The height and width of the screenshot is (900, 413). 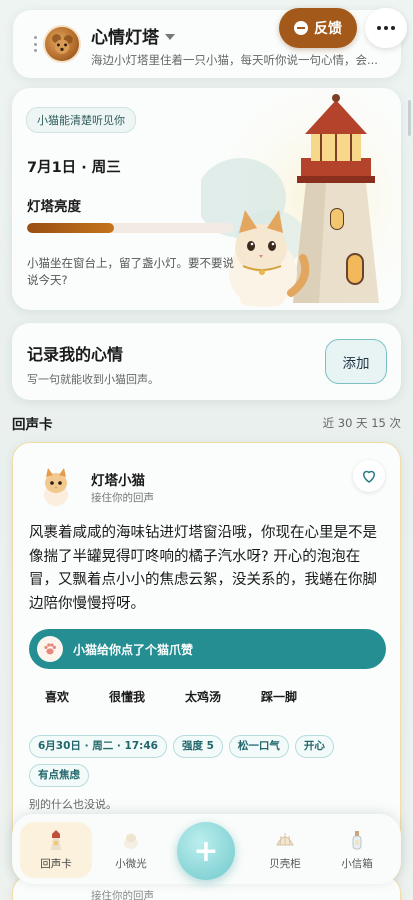 I want to click on add-fab-button: +, so click(x=206, y=851).